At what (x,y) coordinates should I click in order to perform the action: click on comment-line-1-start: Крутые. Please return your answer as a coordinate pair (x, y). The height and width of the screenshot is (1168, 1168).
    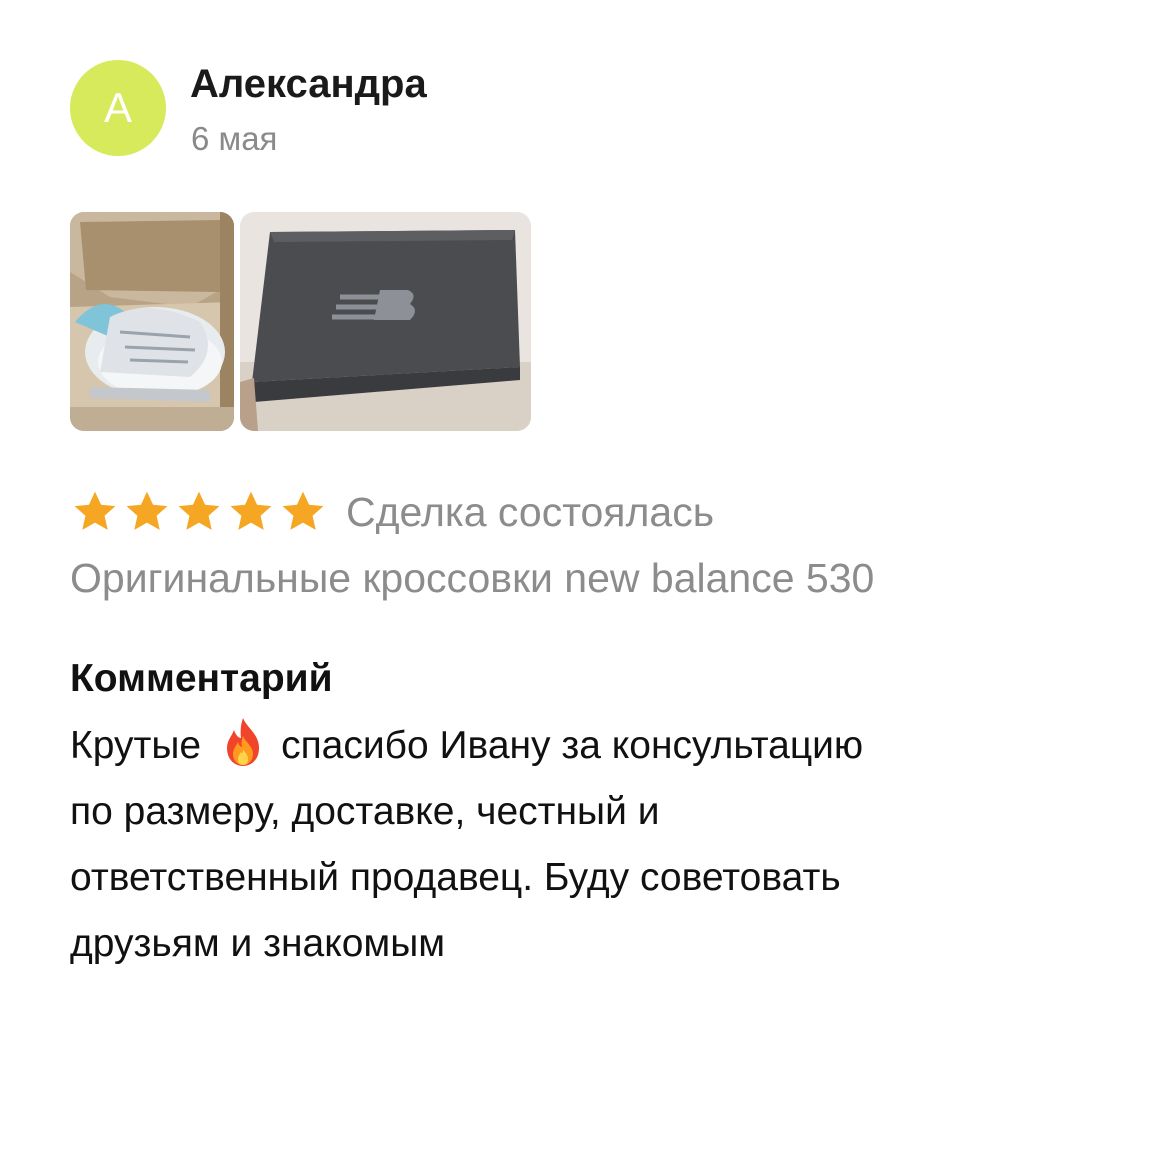
    Looking at the image, I should click on (136, 745).